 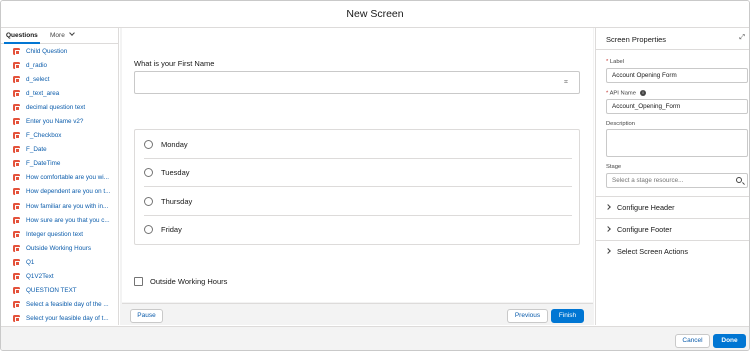 I want to click on question-item-label: Q1, so click(x=30, y=262).